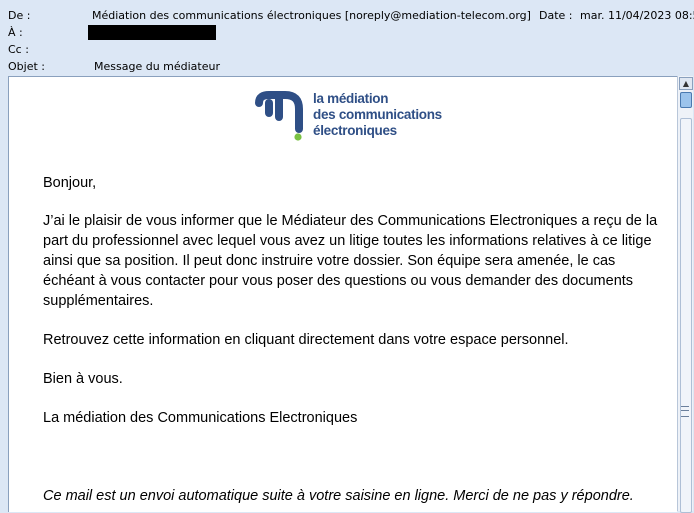 This screenshot has width=694, height=513. What do you see at coordinates (152, 32) in the screenshot?
I see `redacted-recipient` at bounding box center [152, 32].